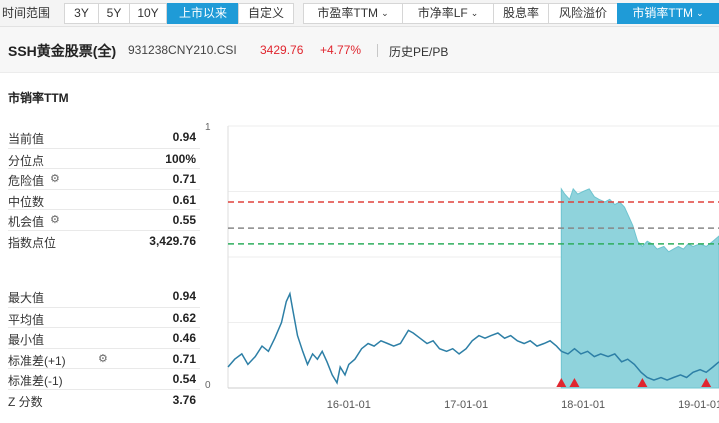 This screenshot has height=423, width=719. What do you see at coordinates (208, 385) in the screenshot?
I see `y-tick-label: 0` at bounding box center [208, 385].